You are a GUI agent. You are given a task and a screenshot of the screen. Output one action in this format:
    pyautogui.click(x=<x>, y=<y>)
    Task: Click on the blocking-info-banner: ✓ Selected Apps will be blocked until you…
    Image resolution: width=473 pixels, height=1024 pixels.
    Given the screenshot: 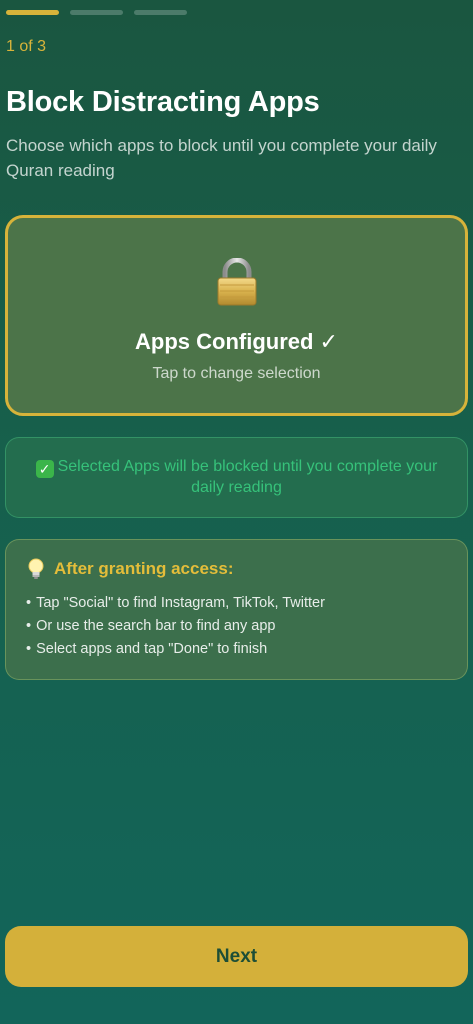 What is the action you would take?
    pyautogui.click(x=236, y=477)
    